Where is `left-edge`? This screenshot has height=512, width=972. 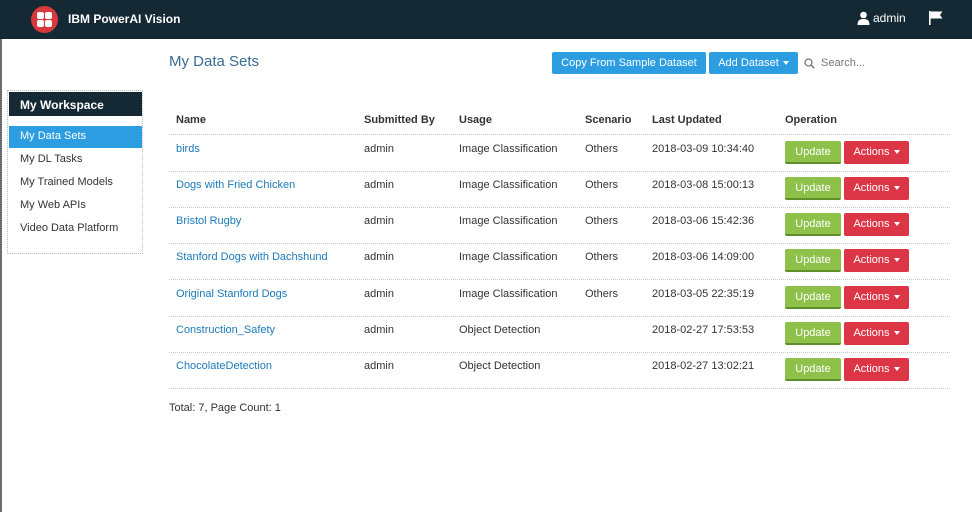
left-edge is located at coordinates (1, 275).